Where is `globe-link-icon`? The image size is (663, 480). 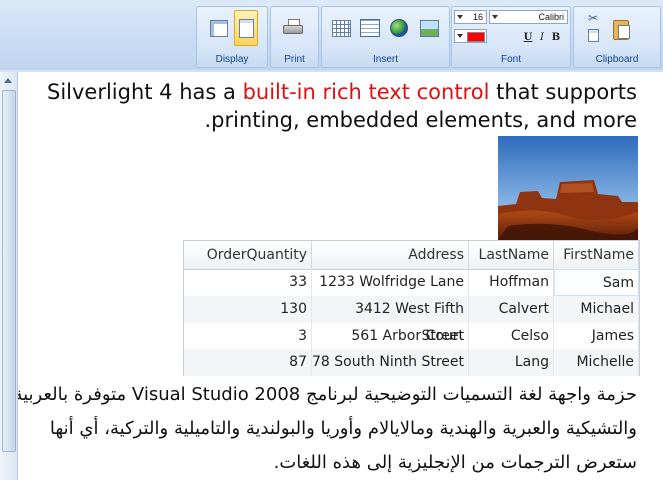
globe-link-icon is located at coordinates (399, 28).